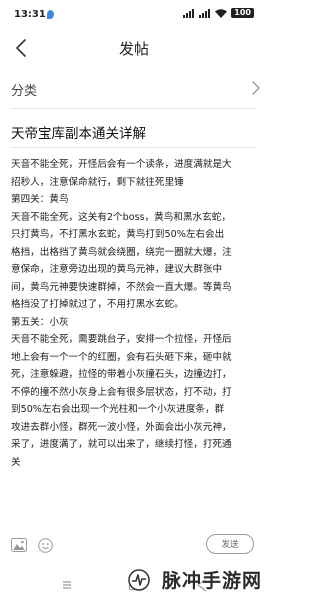  What do you see at coordinates (50, 14) in the screenshot?
I see `notification-icon` at bounding box center [50, 14].